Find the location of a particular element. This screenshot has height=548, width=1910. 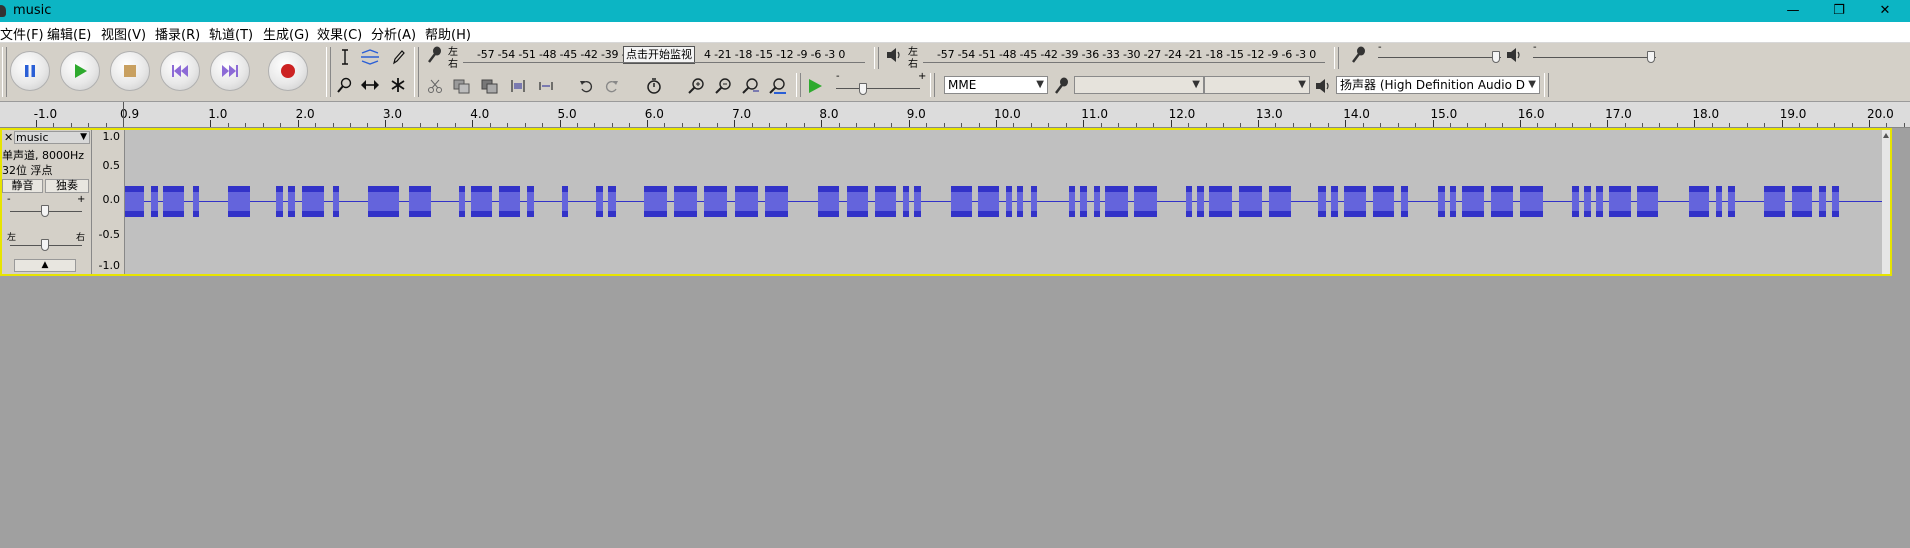

fit-project-icon is located at coordinates (777, 86).